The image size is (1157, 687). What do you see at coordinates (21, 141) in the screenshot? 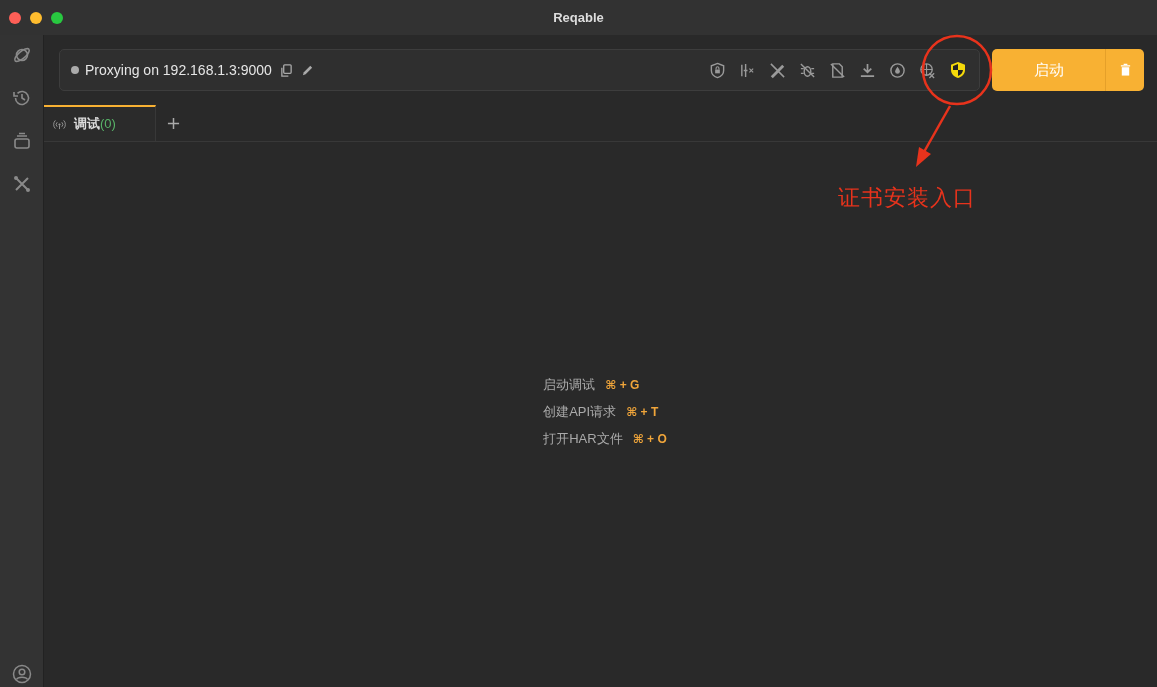
I see `stack-icon` at bounding box center [21, 141].